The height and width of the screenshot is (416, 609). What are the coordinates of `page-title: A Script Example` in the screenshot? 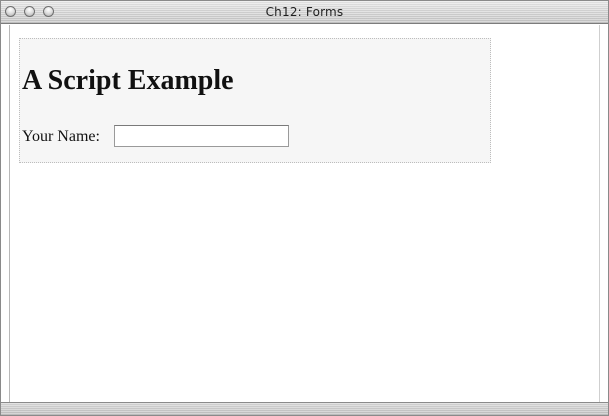 It's located at (128, 80).